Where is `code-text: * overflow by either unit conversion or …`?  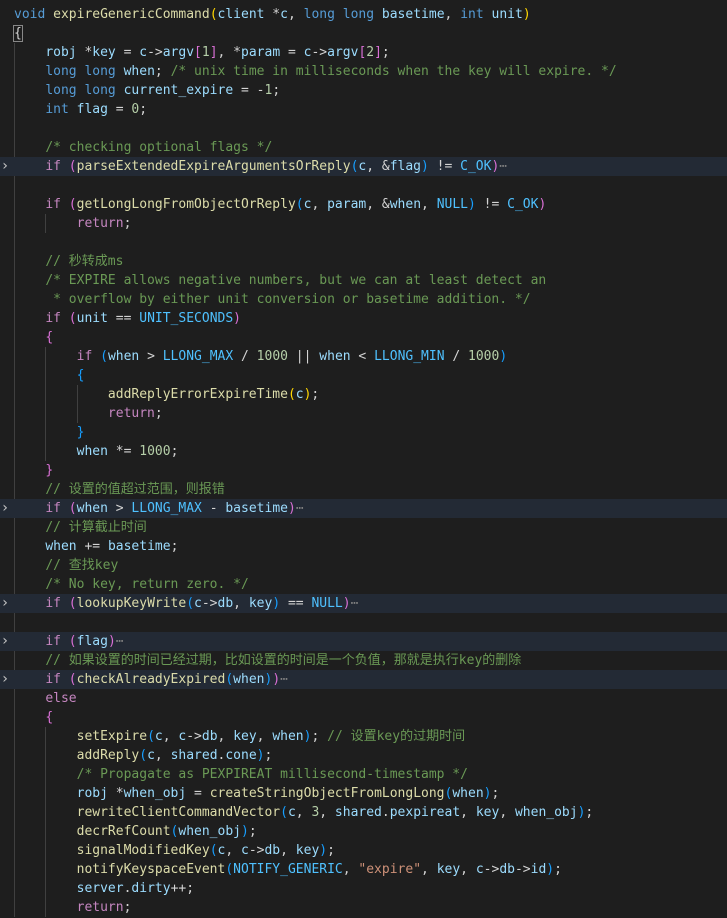
code-text: * overflow by either unit conversion or … is located at coordinates (272, 299).